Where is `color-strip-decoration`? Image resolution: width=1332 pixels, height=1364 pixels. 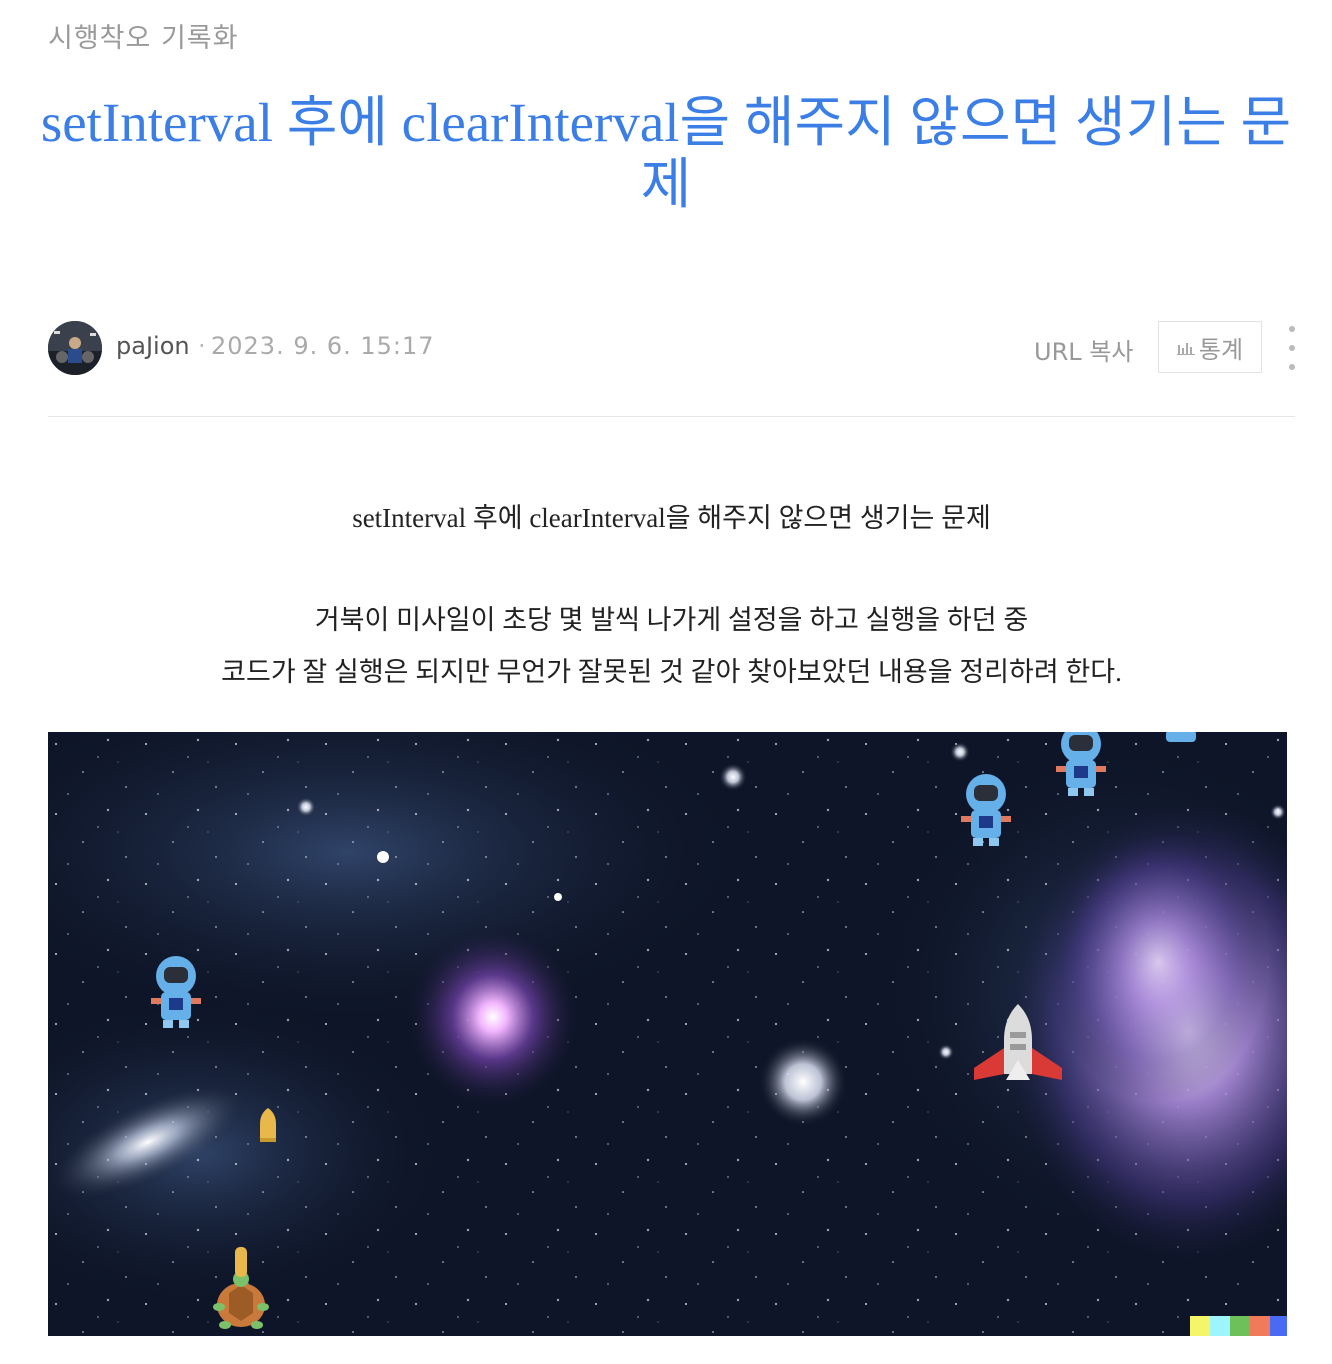 color-strip-decoration is located at coordinates (1238, 1326).